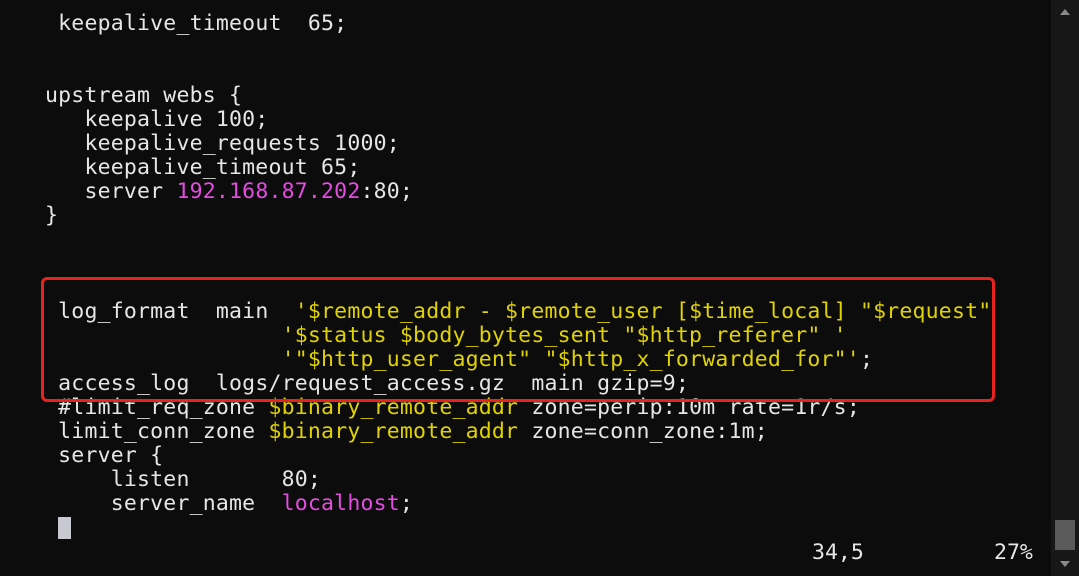 The image size is (1079, 576). Describe the element at coordinates (340, 503) in the screenshot. I see `code-token: localhost` at that location.